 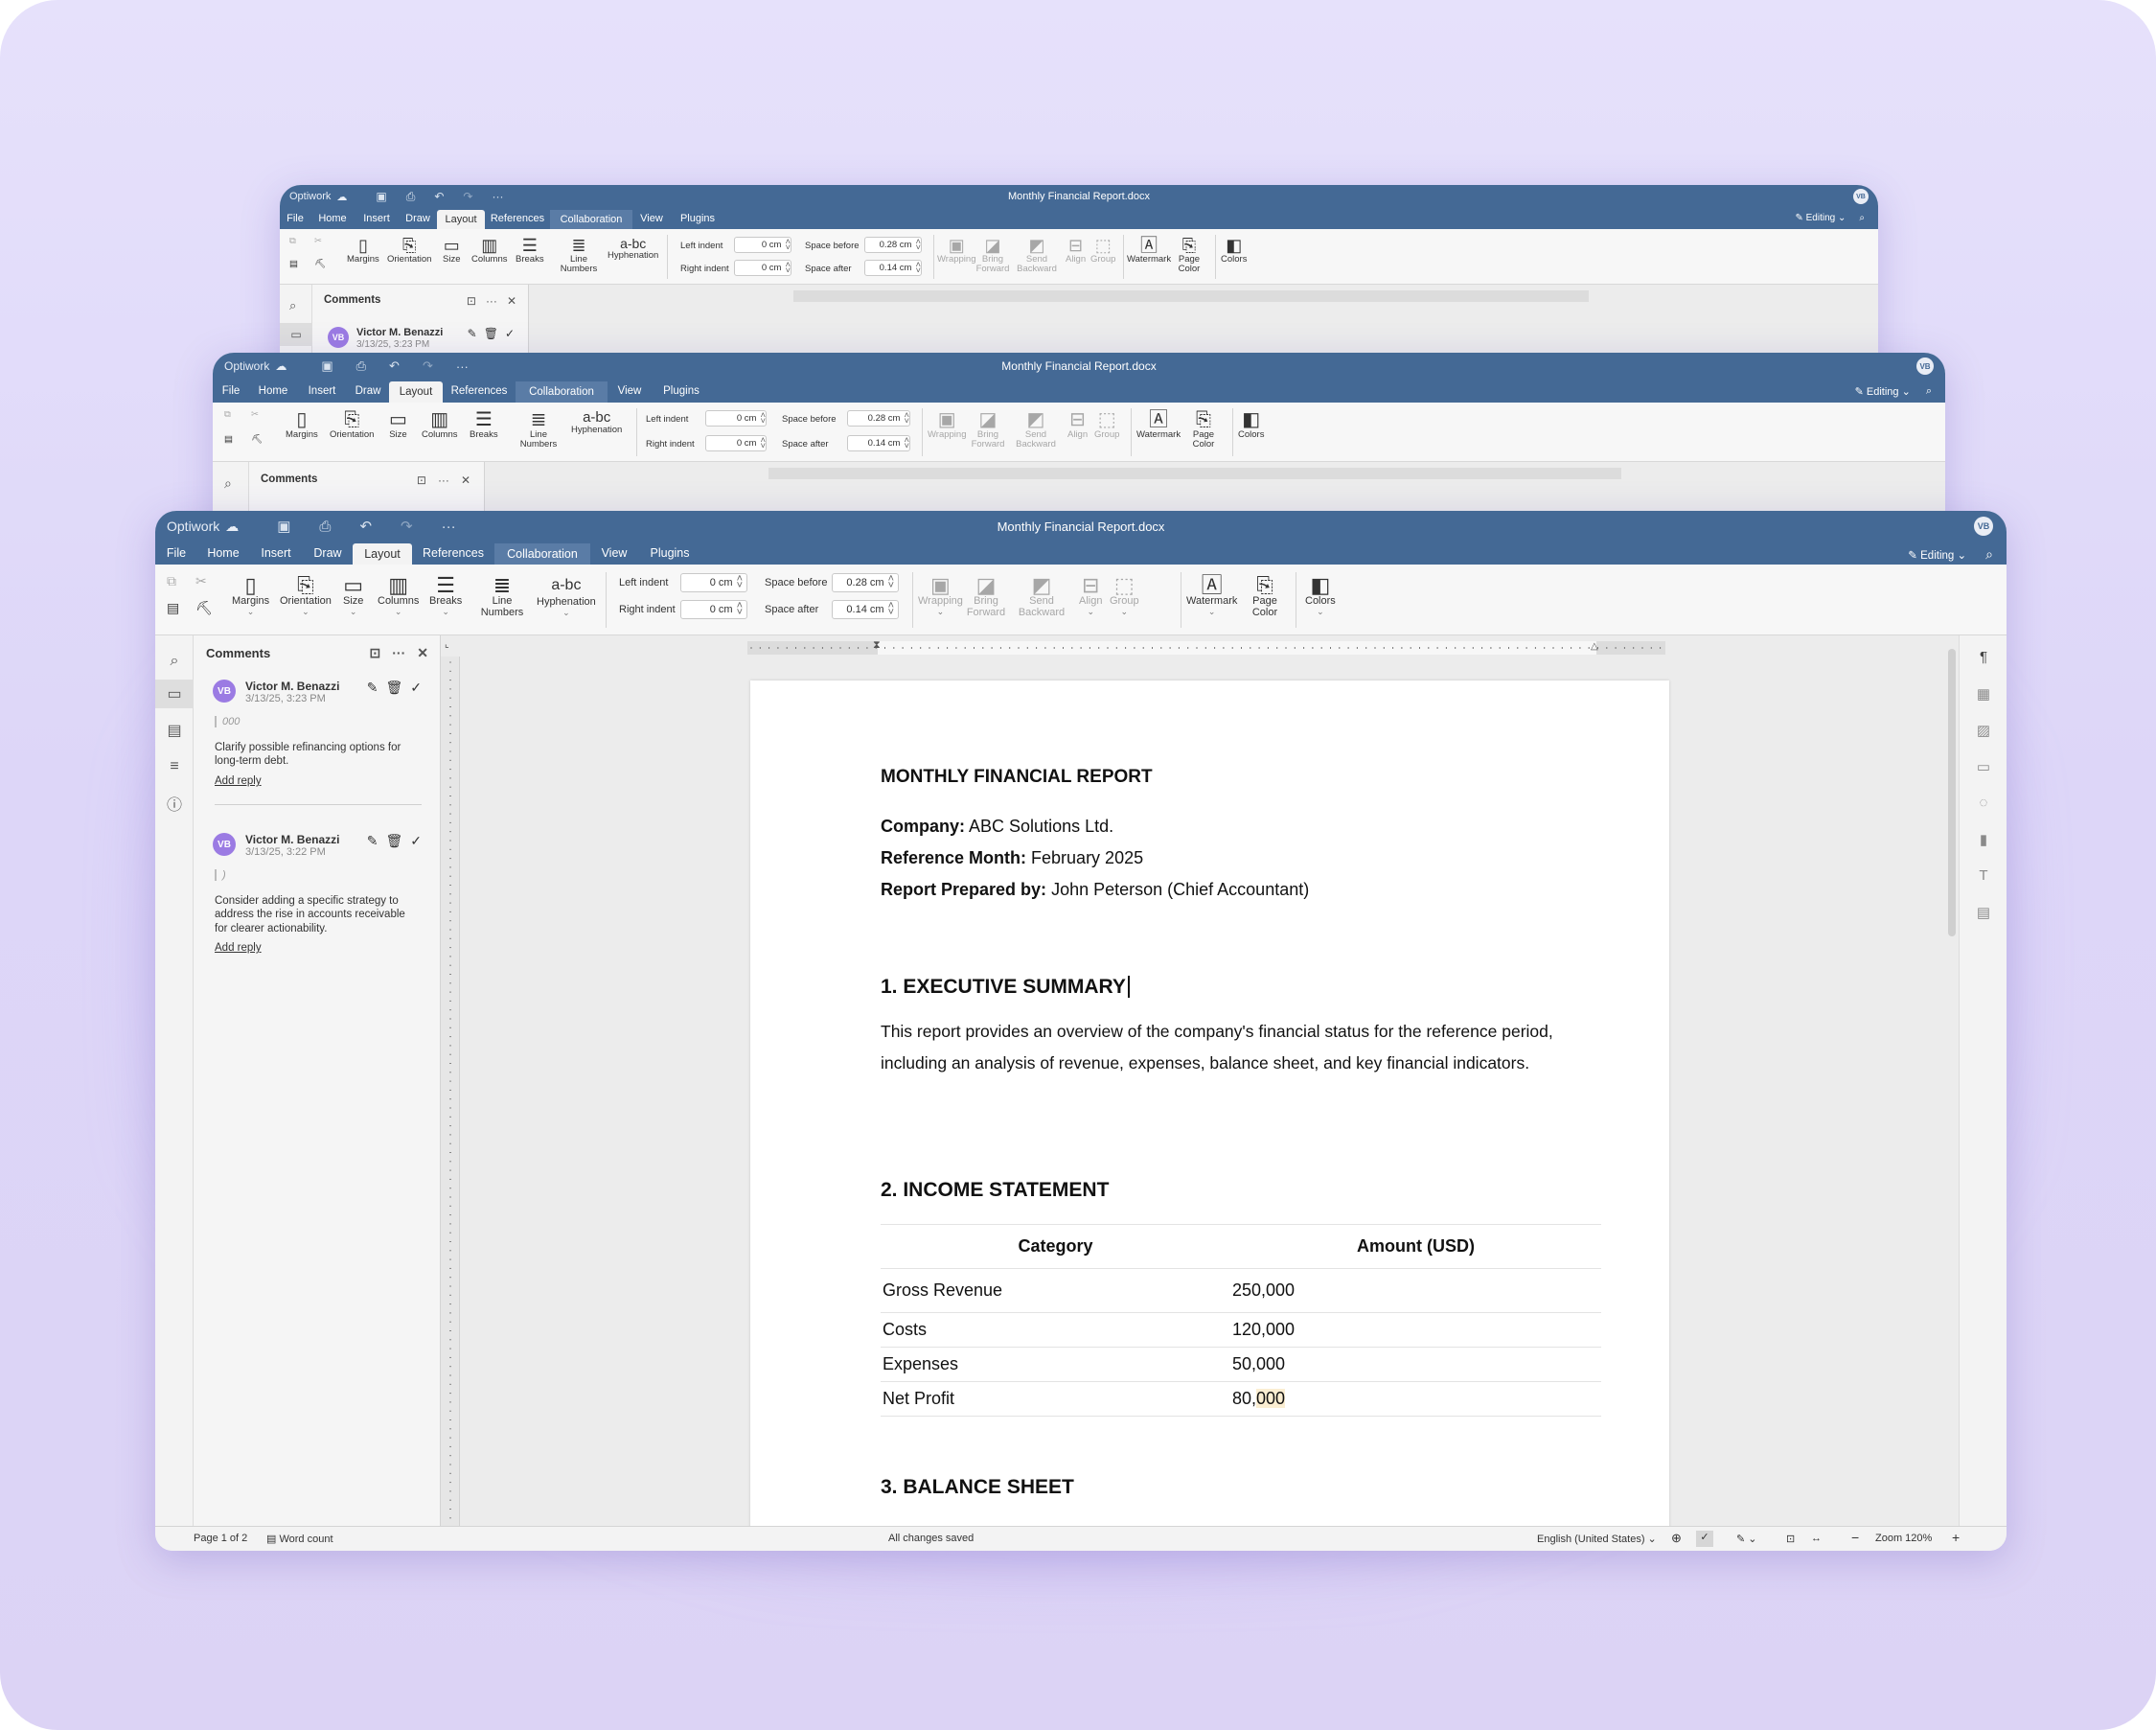 I want to click on indent-marker-icon: ⧗, so click(x=877, y=645).